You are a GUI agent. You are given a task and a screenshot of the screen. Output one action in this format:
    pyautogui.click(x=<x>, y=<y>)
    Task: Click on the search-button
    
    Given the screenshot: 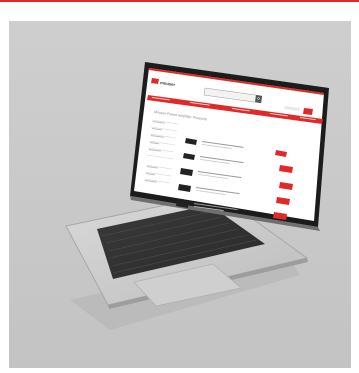 What is the action you would take?
    pyautogui.click(x=258, y=99)
    